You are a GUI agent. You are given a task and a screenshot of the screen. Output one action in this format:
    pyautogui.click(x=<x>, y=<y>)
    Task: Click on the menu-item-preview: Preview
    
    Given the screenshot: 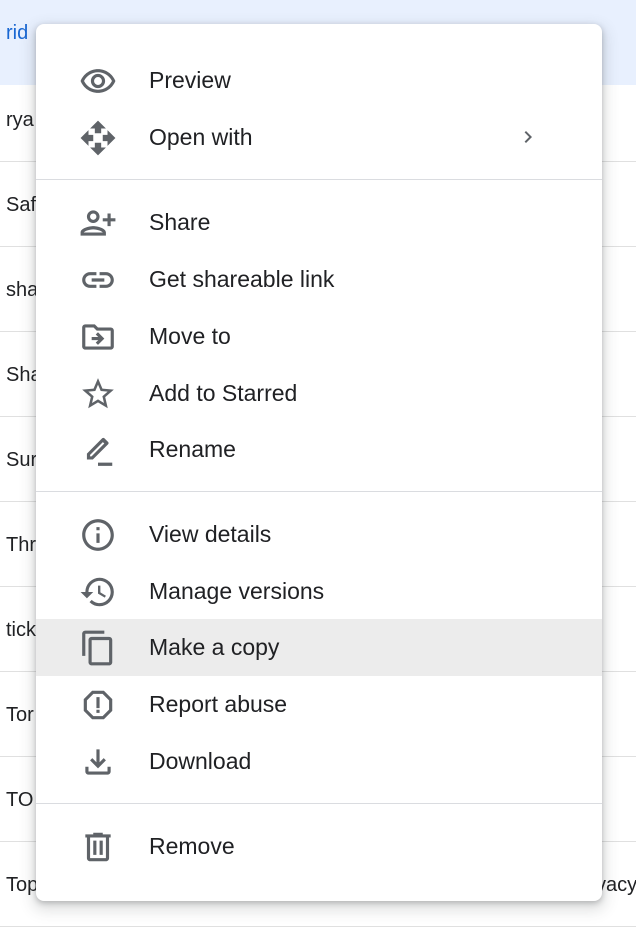 What is the action you would take?
    pyautogui.click(x=319, y=80)
    